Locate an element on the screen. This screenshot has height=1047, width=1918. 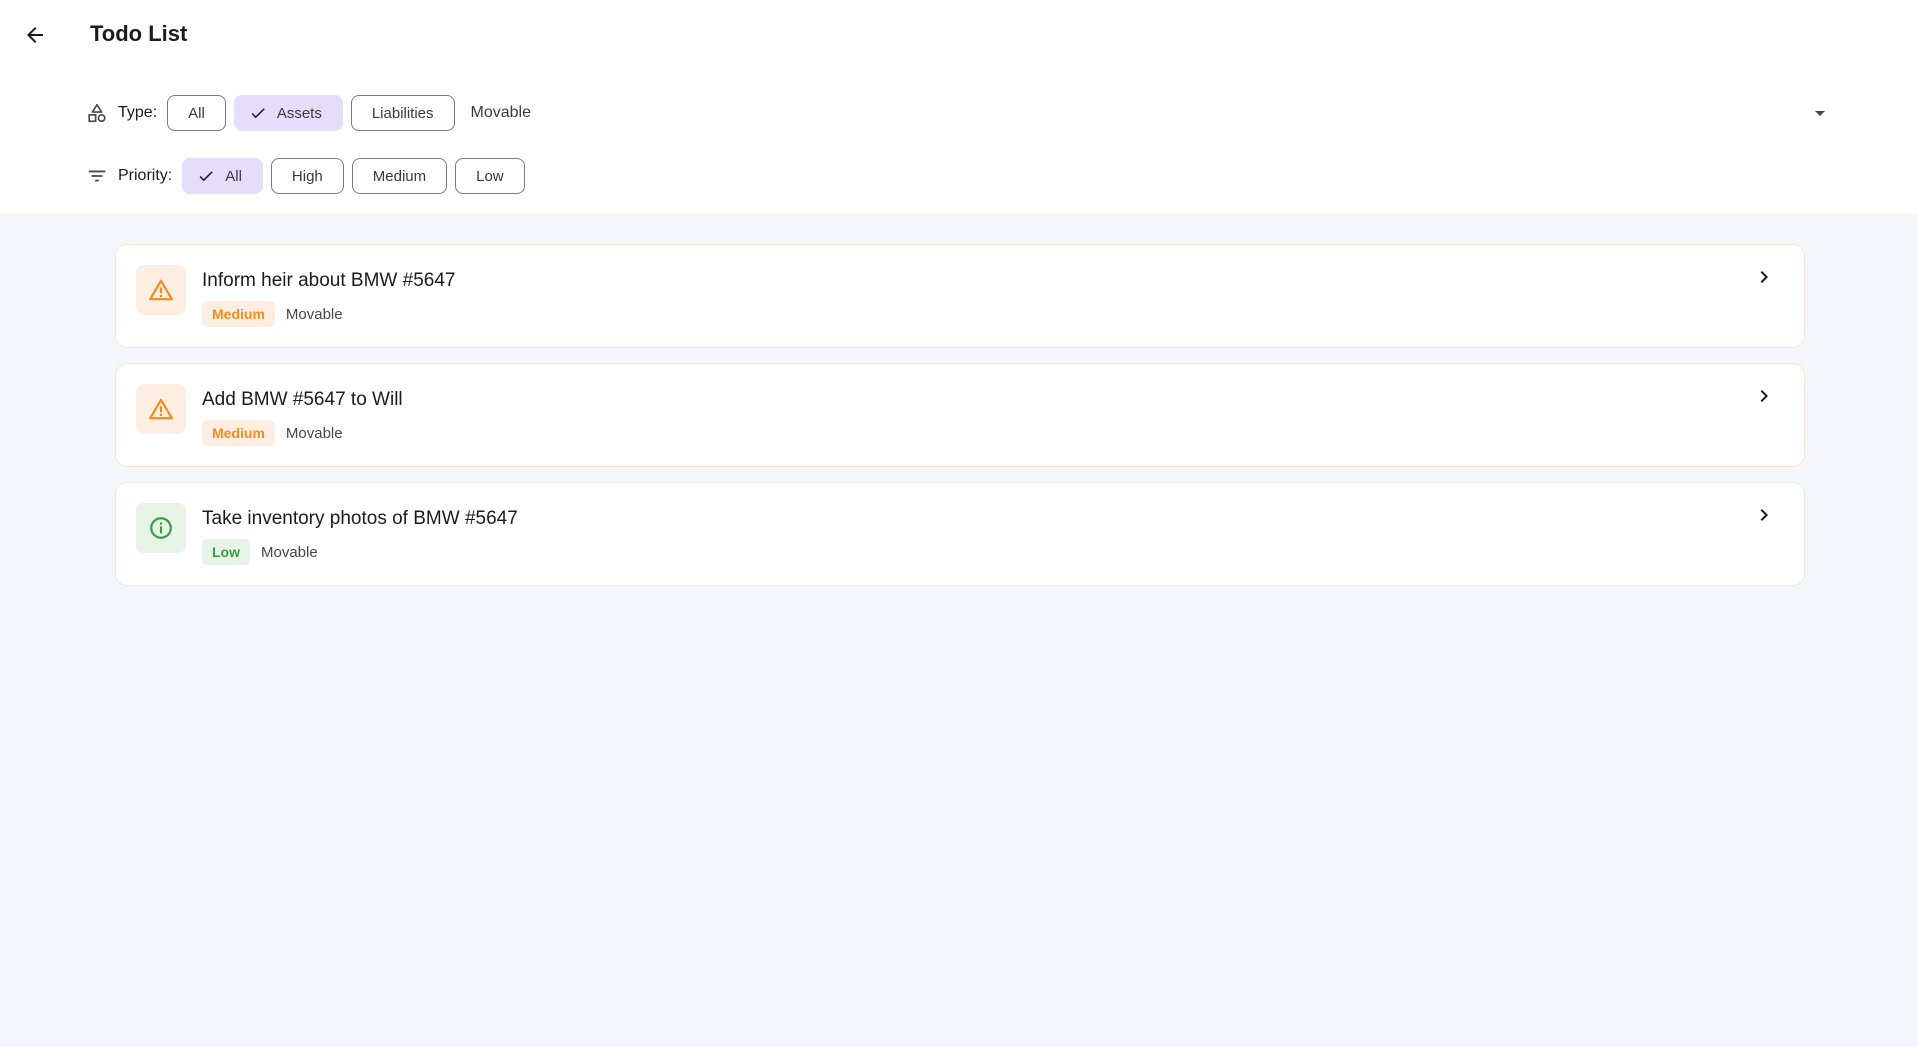
todo-title: Inform heir about BMW #5647 is located at coordinates (329, 280).